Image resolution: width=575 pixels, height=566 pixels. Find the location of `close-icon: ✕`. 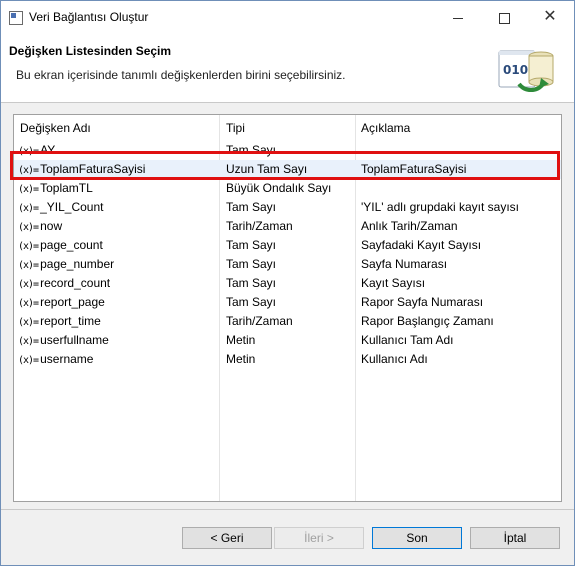

close-icon: ✕ is located at coordinates (550, 16).